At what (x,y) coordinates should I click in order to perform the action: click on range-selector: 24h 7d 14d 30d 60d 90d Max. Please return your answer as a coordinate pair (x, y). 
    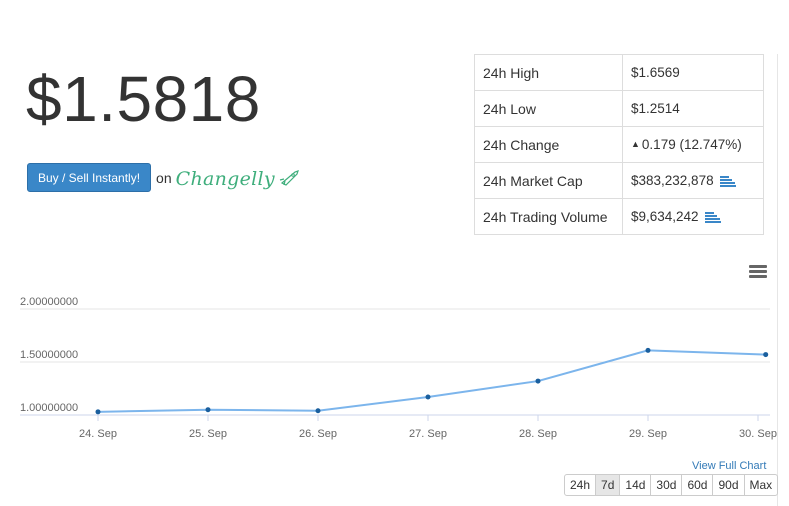
    Looking at the image, I should click on (671, 485).